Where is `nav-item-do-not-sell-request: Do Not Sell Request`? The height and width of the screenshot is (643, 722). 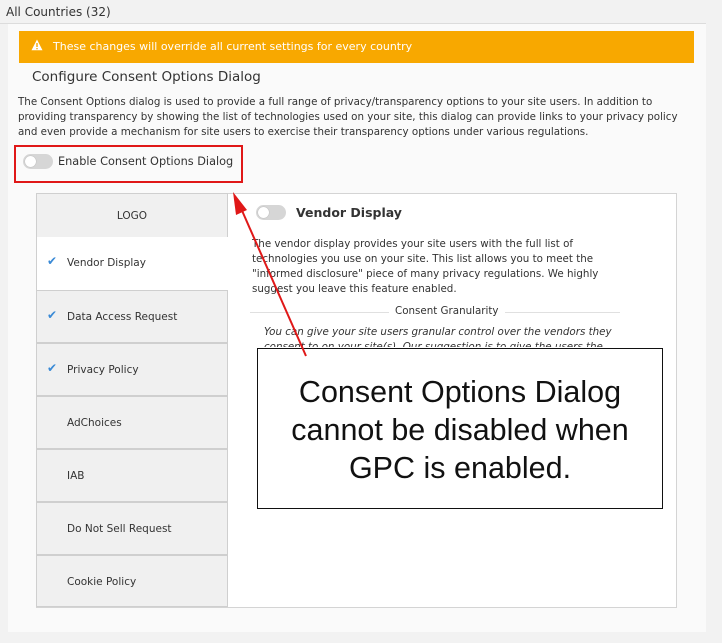
nav-item-do-not-sell-request: Do Not Sell Request is located at coordinates (132, 528).